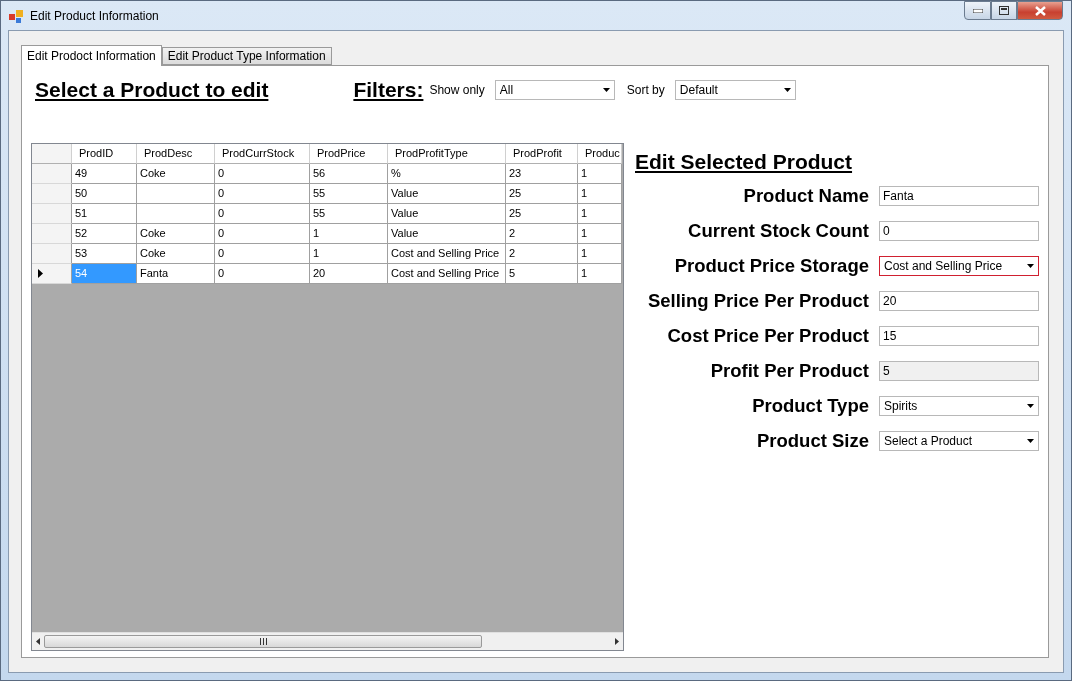  I want to click on table-cell: 50, so click(104, 194).